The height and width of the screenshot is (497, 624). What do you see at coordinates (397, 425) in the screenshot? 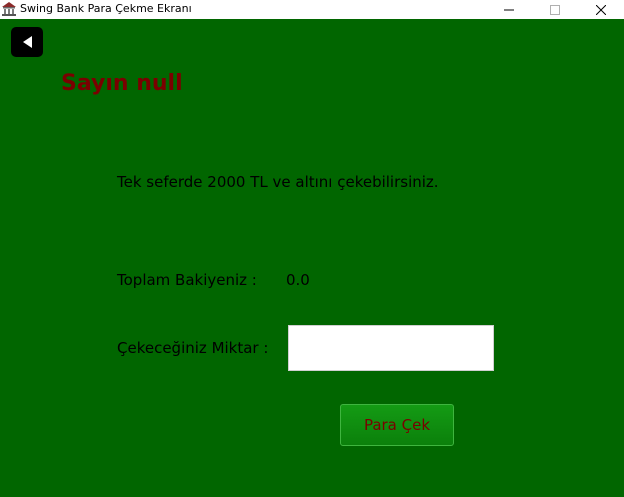
I see `withdraw-button: Para Çek` at bounding box center [397, 425].